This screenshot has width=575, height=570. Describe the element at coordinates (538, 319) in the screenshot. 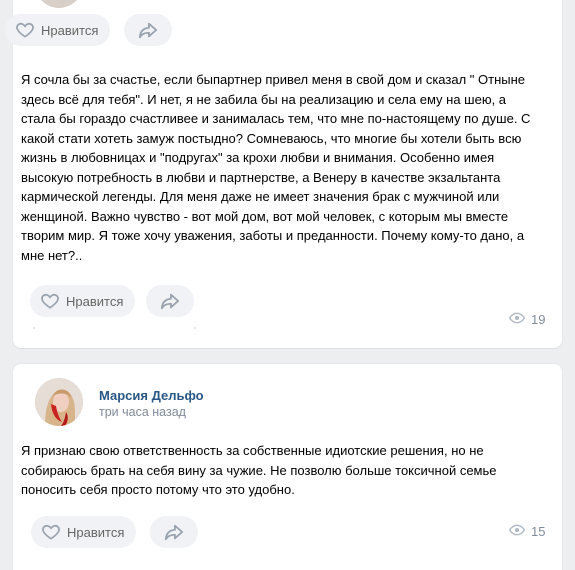

I see `views-count: 19` at that location.